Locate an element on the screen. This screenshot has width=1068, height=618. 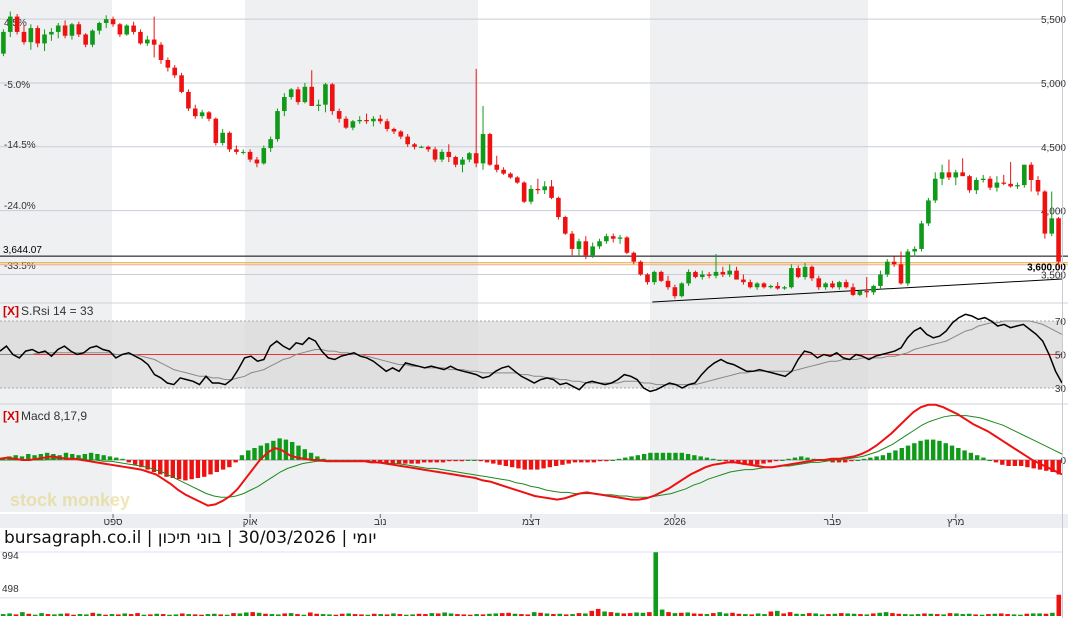
watermark: stock monkey is located at coordinates (70, 500).